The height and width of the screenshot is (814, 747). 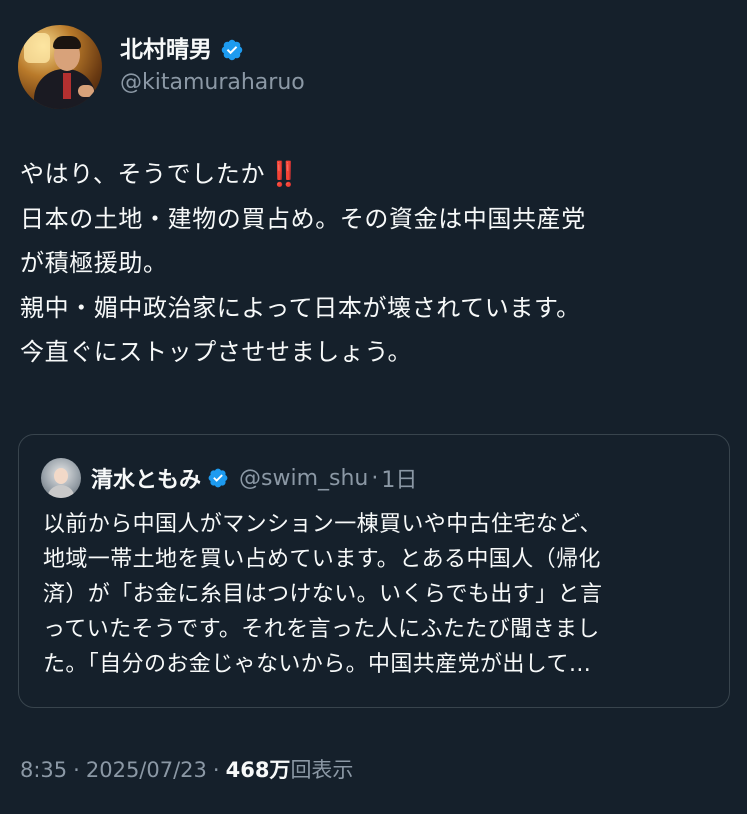 What do you see at coordinates (94, 263) in the screenshot?
I see `tweet-line: が積極援助。` at bounding box center [94, 263].